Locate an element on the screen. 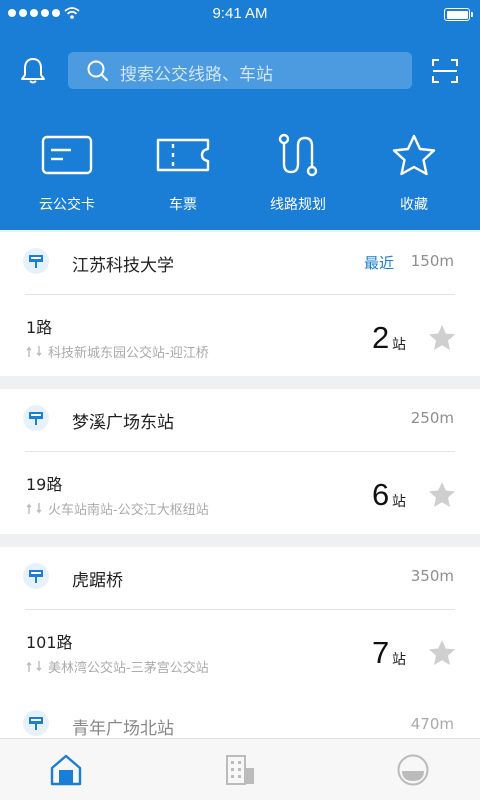 Image resolution: width=480 pixels, height=800 pixels. quick-action-route-planning: 线路规划 is located at coordinates (298, 172).